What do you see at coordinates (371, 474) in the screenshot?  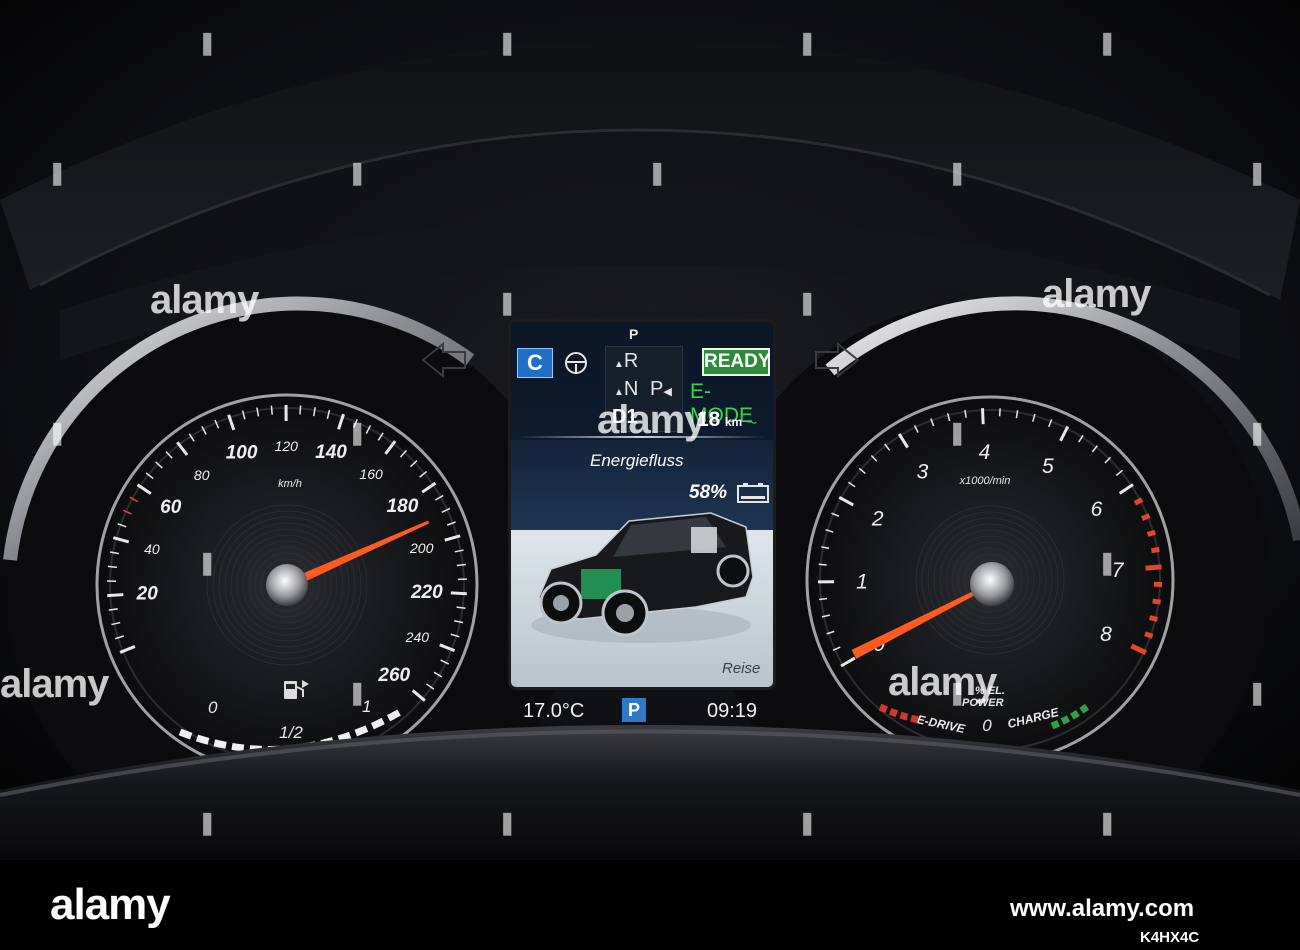 I see `speed-label: 160` at bounding box center [371, 474].